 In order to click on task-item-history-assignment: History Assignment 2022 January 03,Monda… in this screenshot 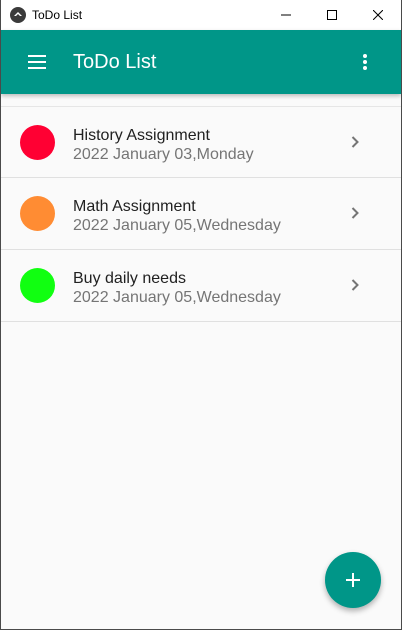, I will do `click(201, 142)`.